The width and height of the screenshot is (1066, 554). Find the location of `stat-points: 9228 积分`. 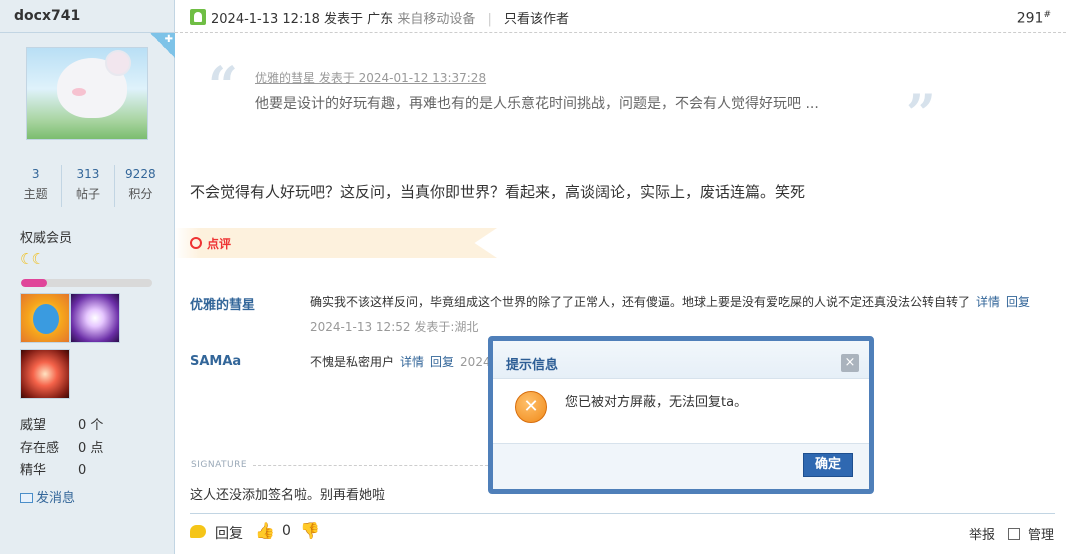

stat-points: 9228 积分 is located at coordinates (140, 186).